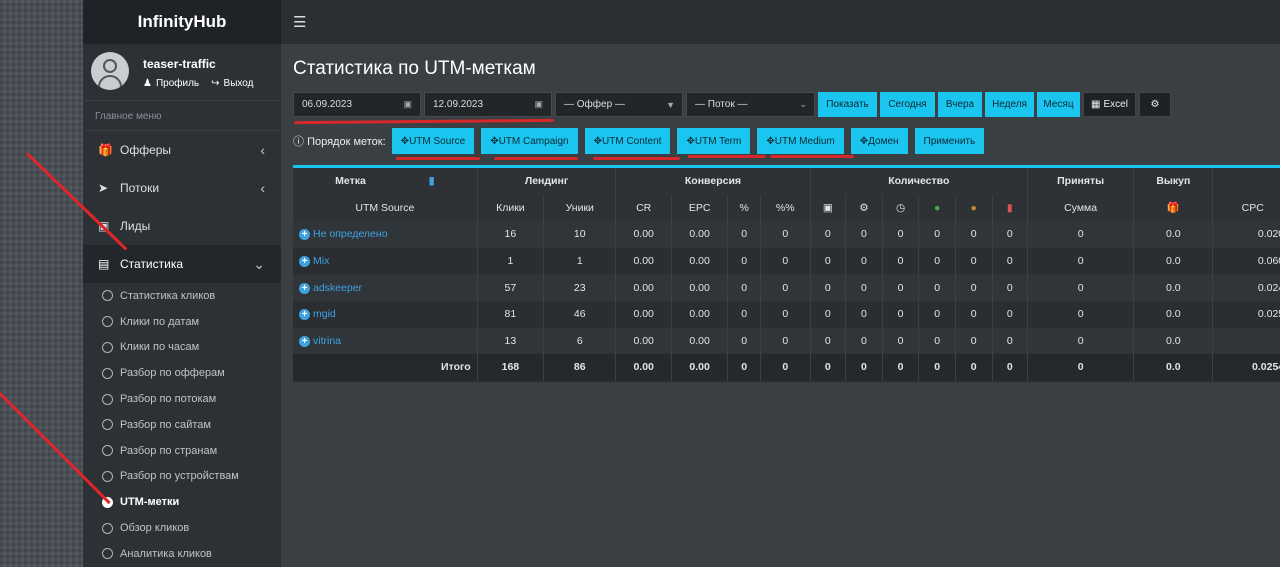  Describe the element at coordinates (433, 141) in the screenshot. I see `utm-source-button: ✥ UTM Source` at that location.